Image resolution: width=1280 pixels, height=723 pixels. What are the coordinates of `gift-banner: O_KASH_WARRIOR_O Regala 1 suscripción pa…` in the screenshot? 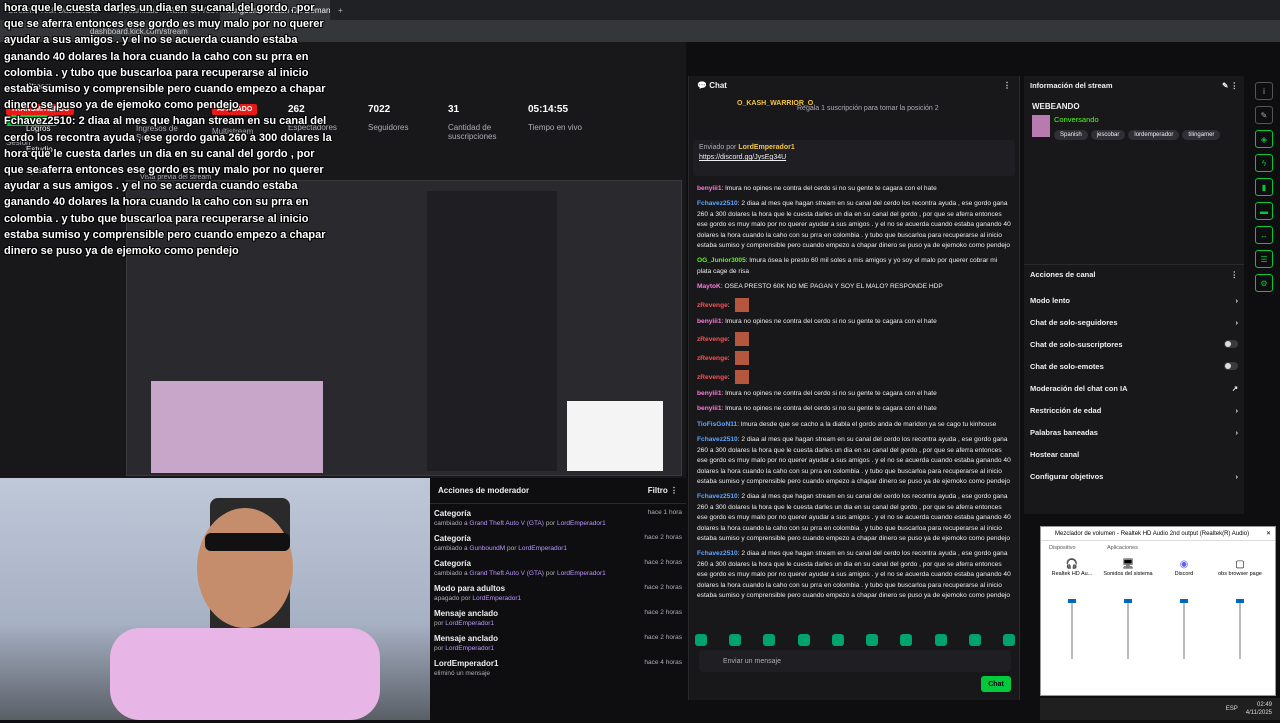 It's located at (838, 106).